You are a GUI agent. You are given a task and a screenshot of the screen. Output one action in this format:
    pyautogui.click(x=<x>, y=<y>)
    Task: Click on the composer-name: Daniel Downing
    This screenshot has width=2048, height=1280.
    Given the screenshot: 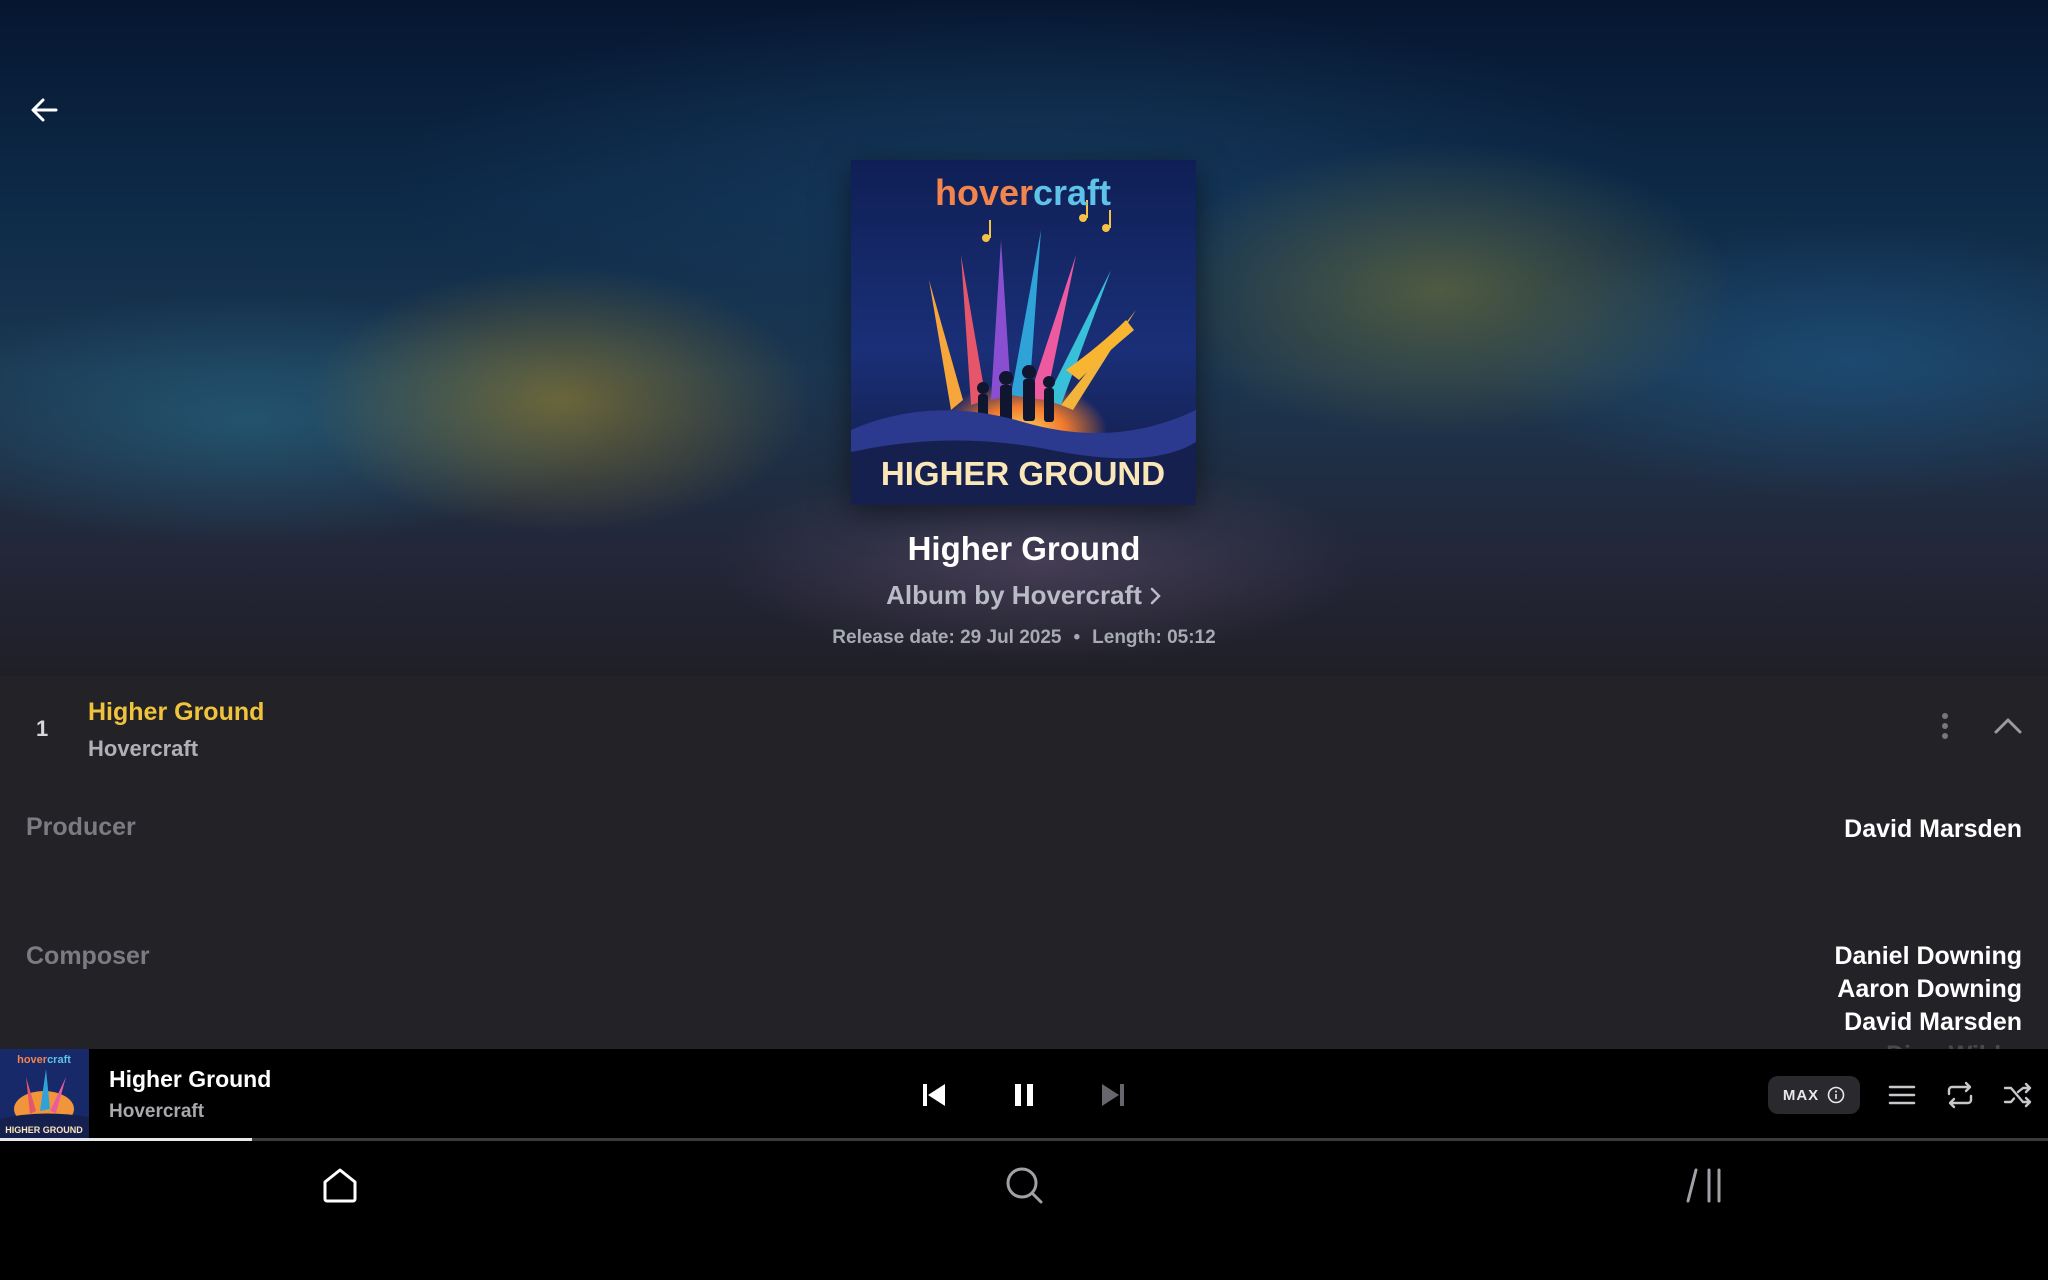 What is the action you would take?
    pyautogui.click(x=1928, y=956)
    